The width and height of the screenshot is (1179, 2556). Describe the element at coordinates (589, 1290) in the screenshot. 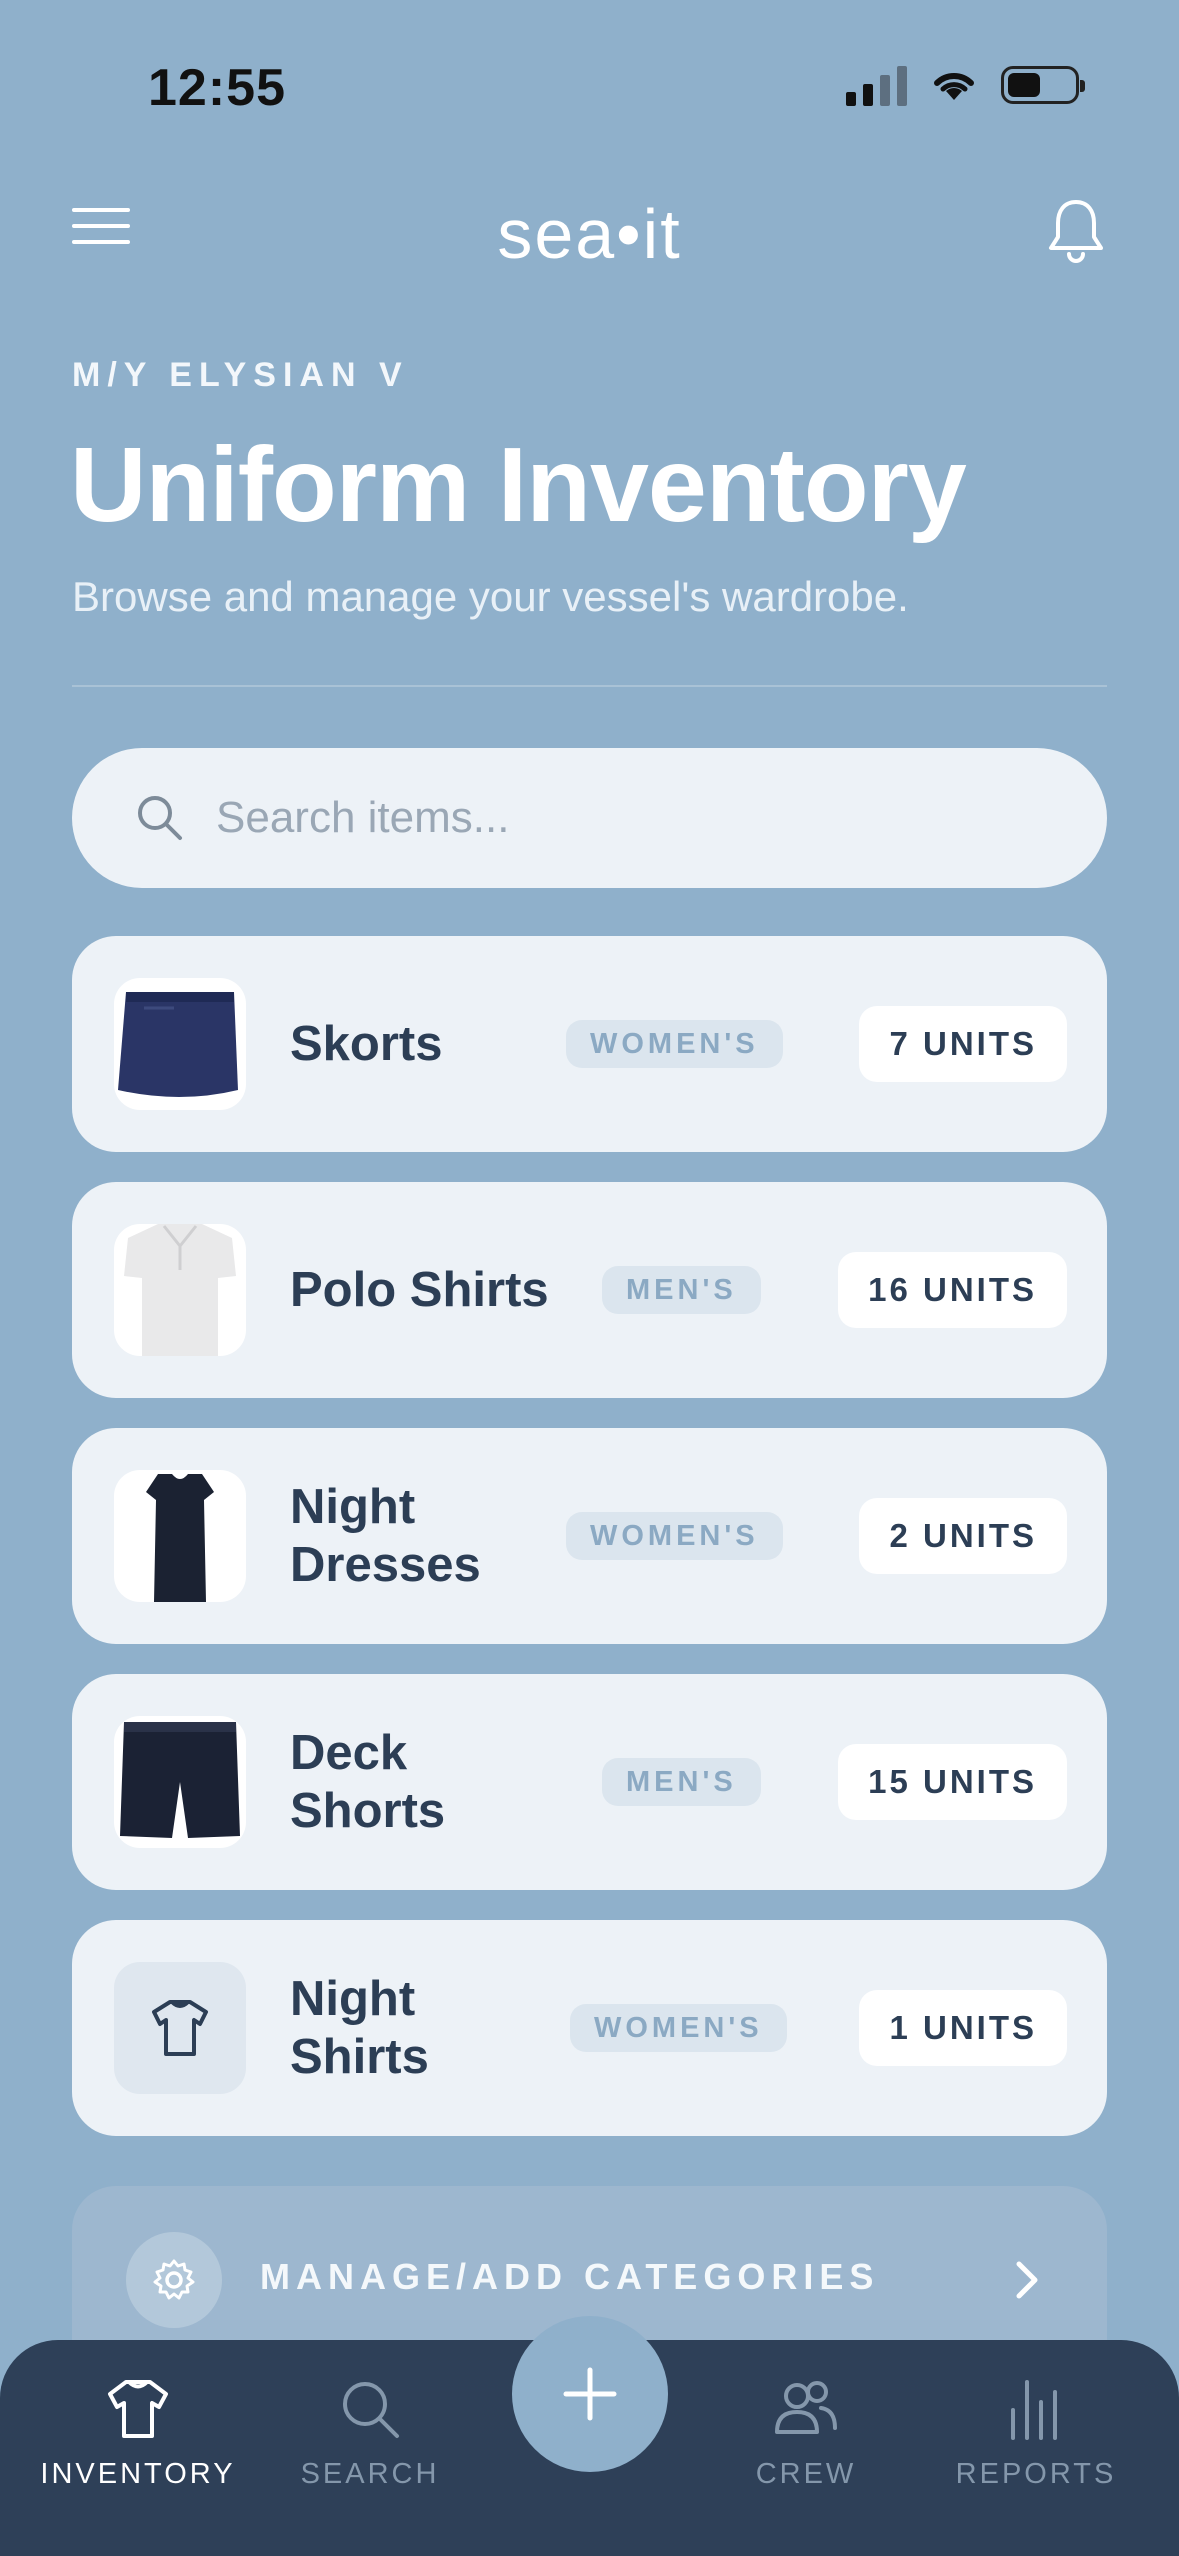

I see `list-item: Polo Shirts MEN'S 16 UNITS` at that location.